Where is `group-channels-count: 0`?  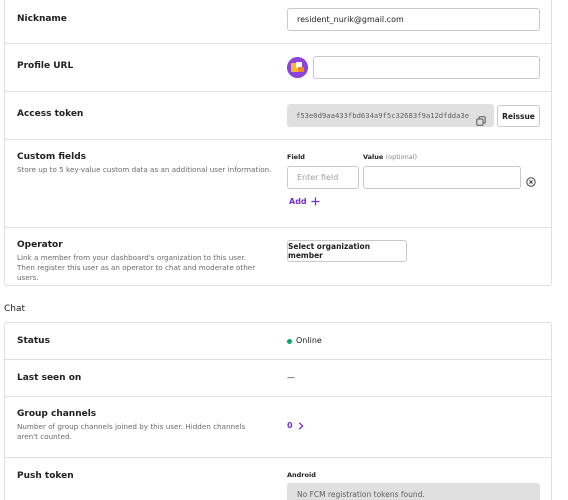
group-channels-count: 0 is located at coordinates (290, 425).